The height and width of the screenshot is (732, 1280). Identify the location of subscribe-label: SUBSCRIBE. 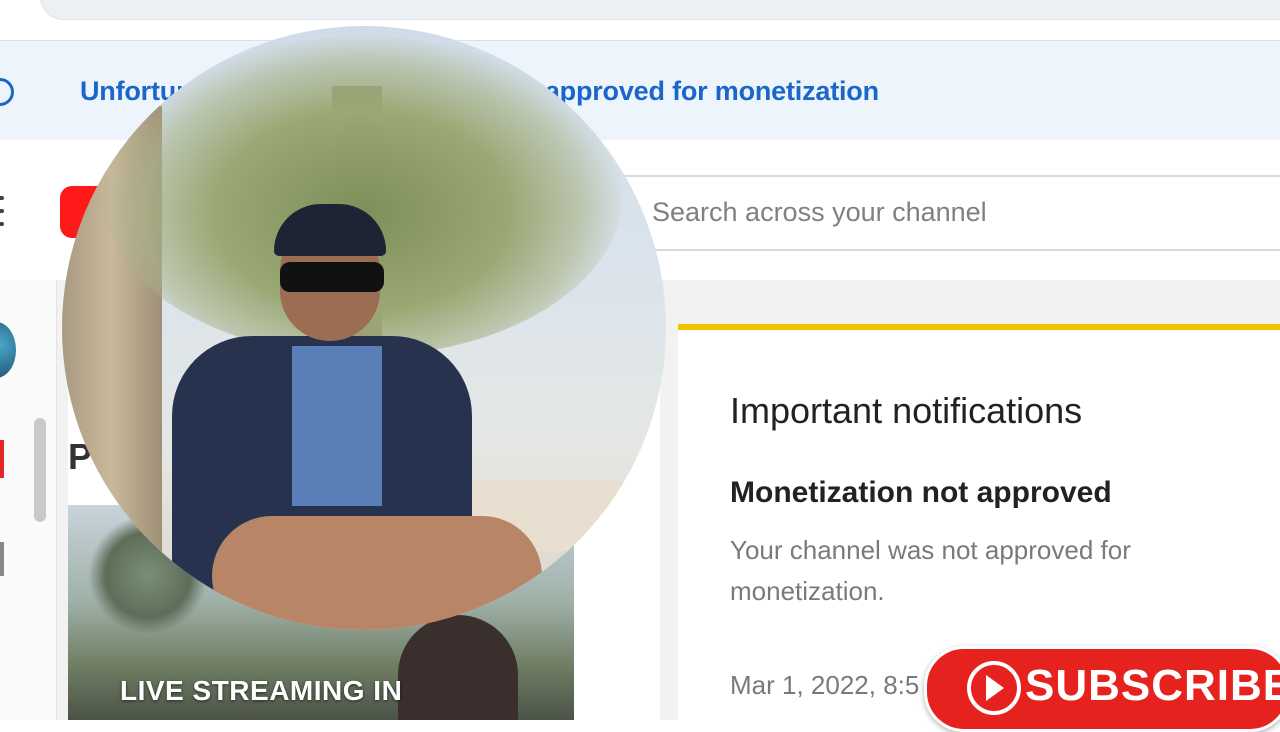
(1152, 685).